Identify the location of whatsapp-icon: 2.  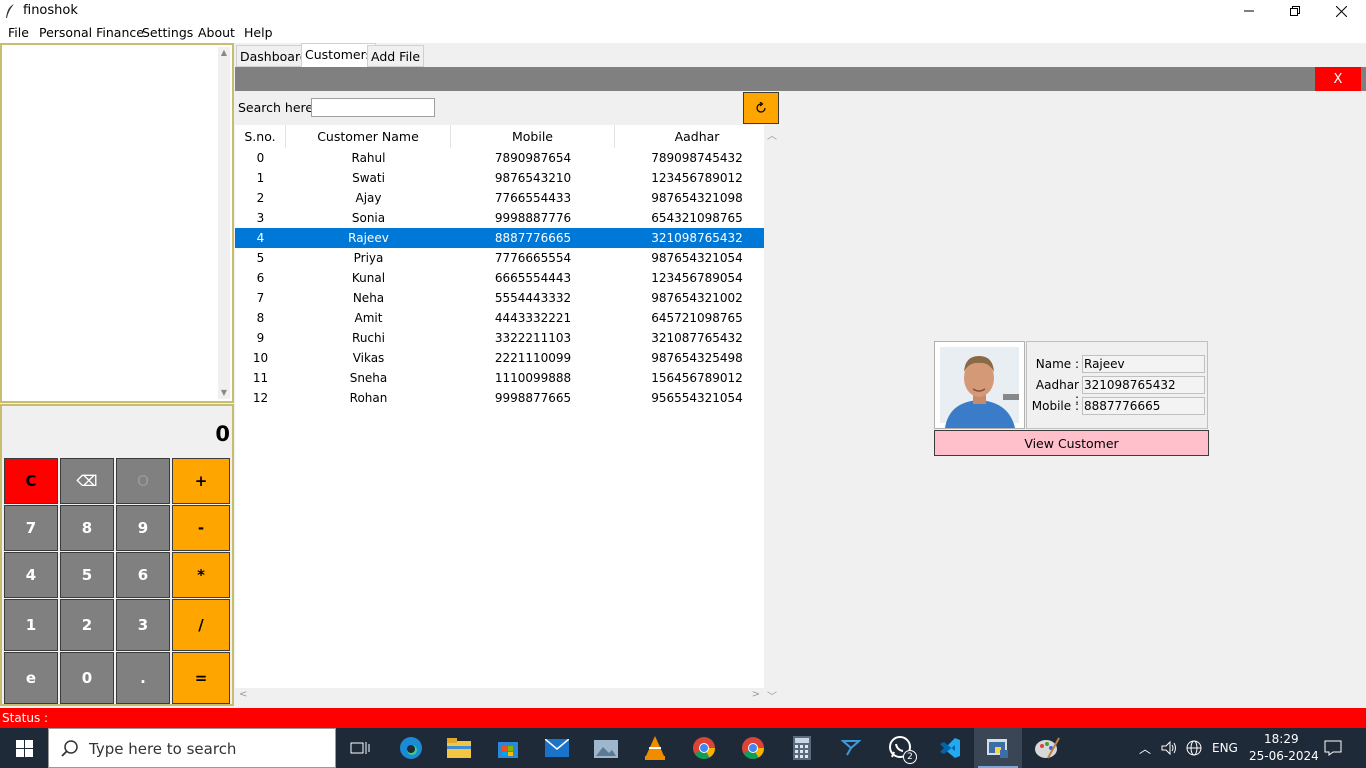
(902, 749).